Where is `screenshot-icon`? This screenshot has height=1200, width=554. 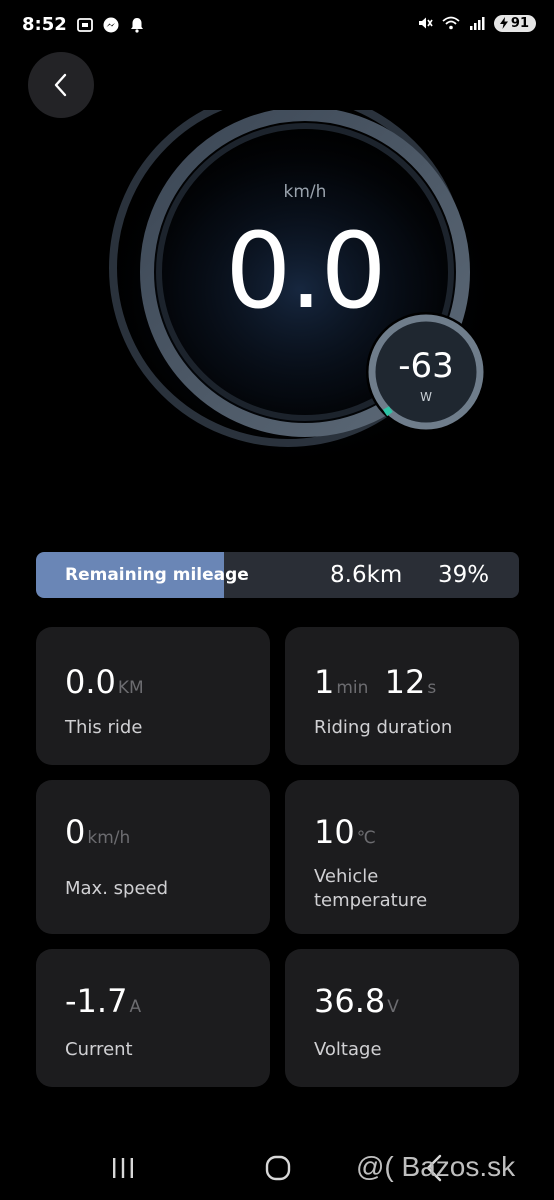
screenshot-icon is located at coordinates (85, 25).